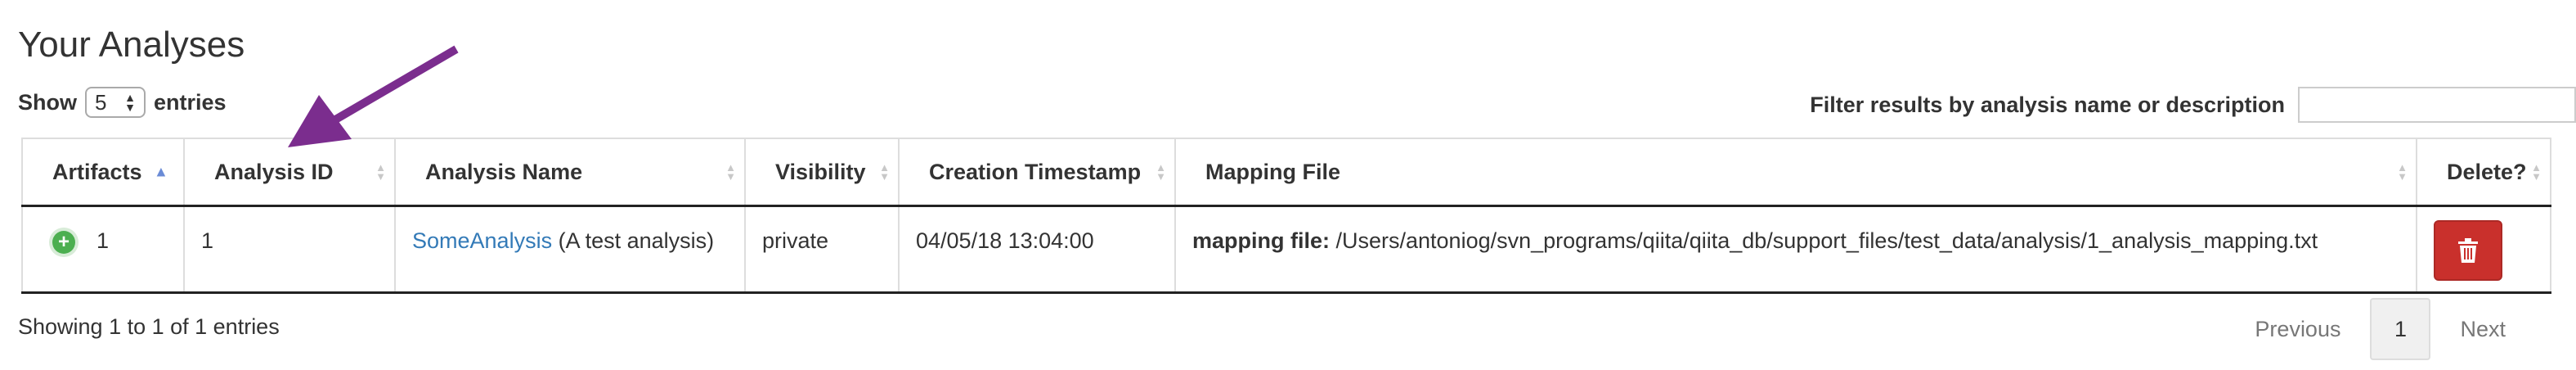  Describe the element at coordinates (149, 326) in the screenshot. I see `table-info: Showing 1 to 1 of 1 entries` at that location.